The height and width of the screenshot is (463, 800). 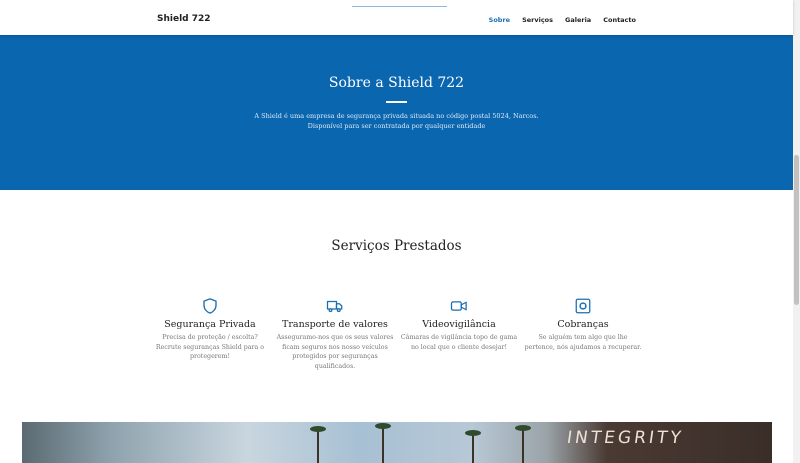 I want to click on scrollbar-thumb, so click(x=796, y=230).